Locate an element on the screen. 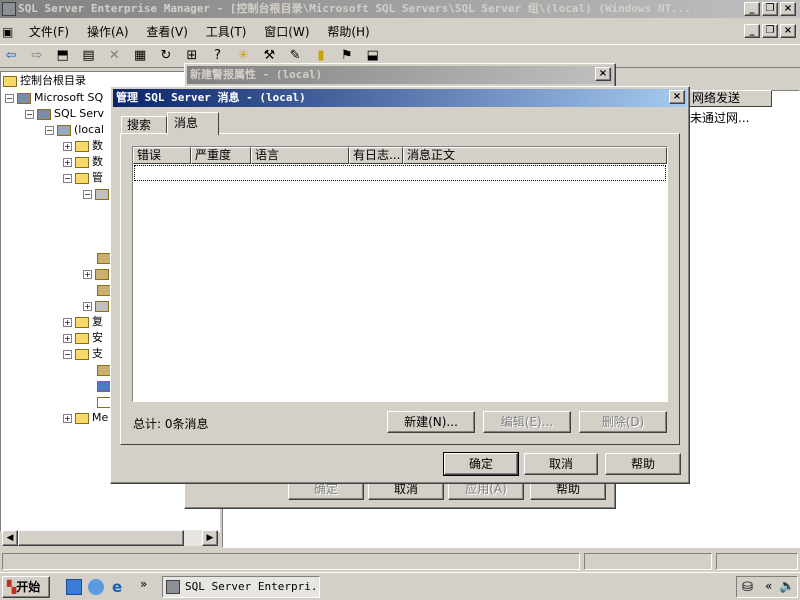 This screenshot has height=600, width=800. quicklaunch-chevron: » is located at coordinates (143, 584).